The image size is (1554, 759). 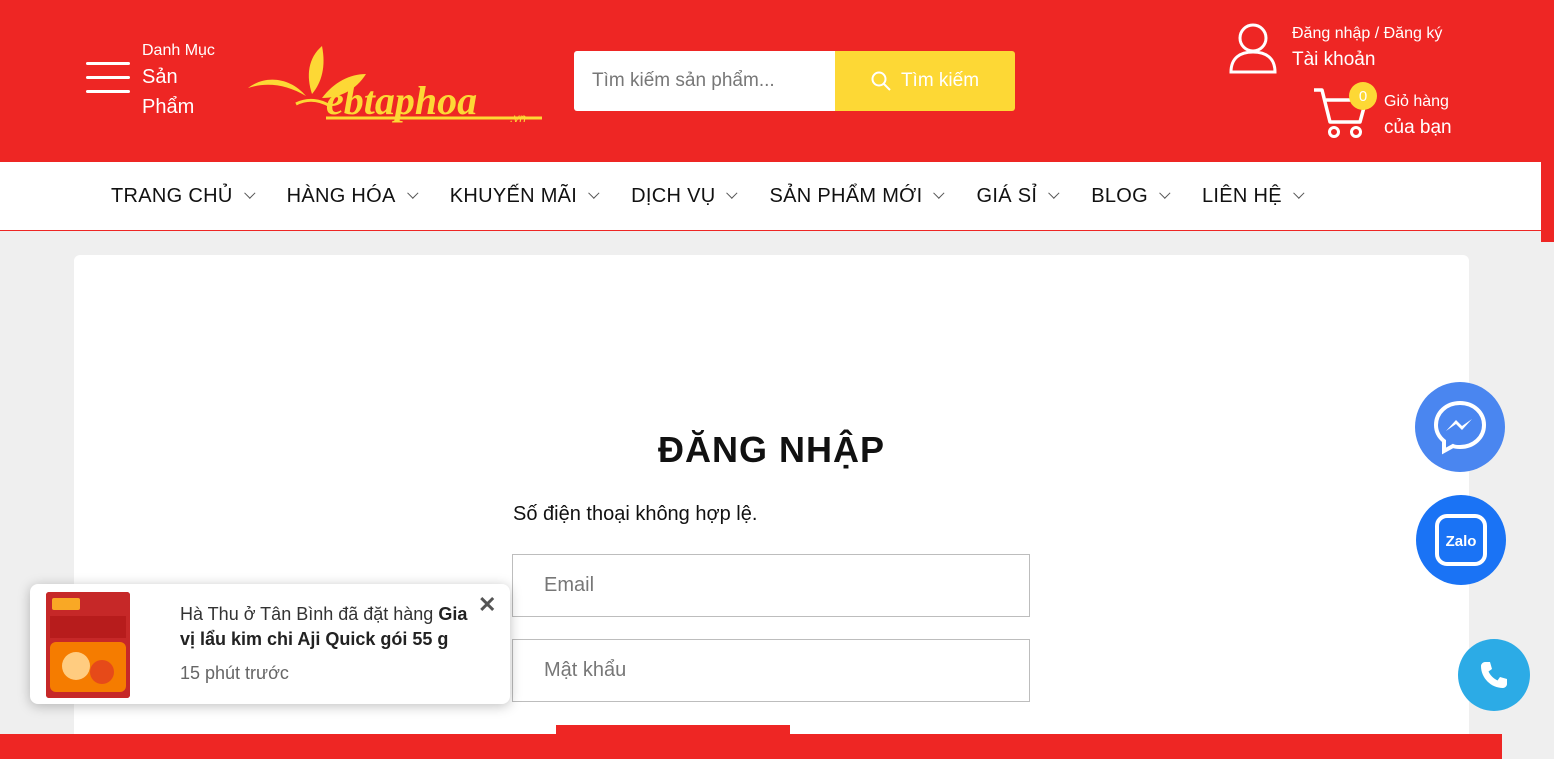 What do you see at coordinates (108, 80) in the screenshot?
I see `hamburger-icon` at bounding box center [108, 80].